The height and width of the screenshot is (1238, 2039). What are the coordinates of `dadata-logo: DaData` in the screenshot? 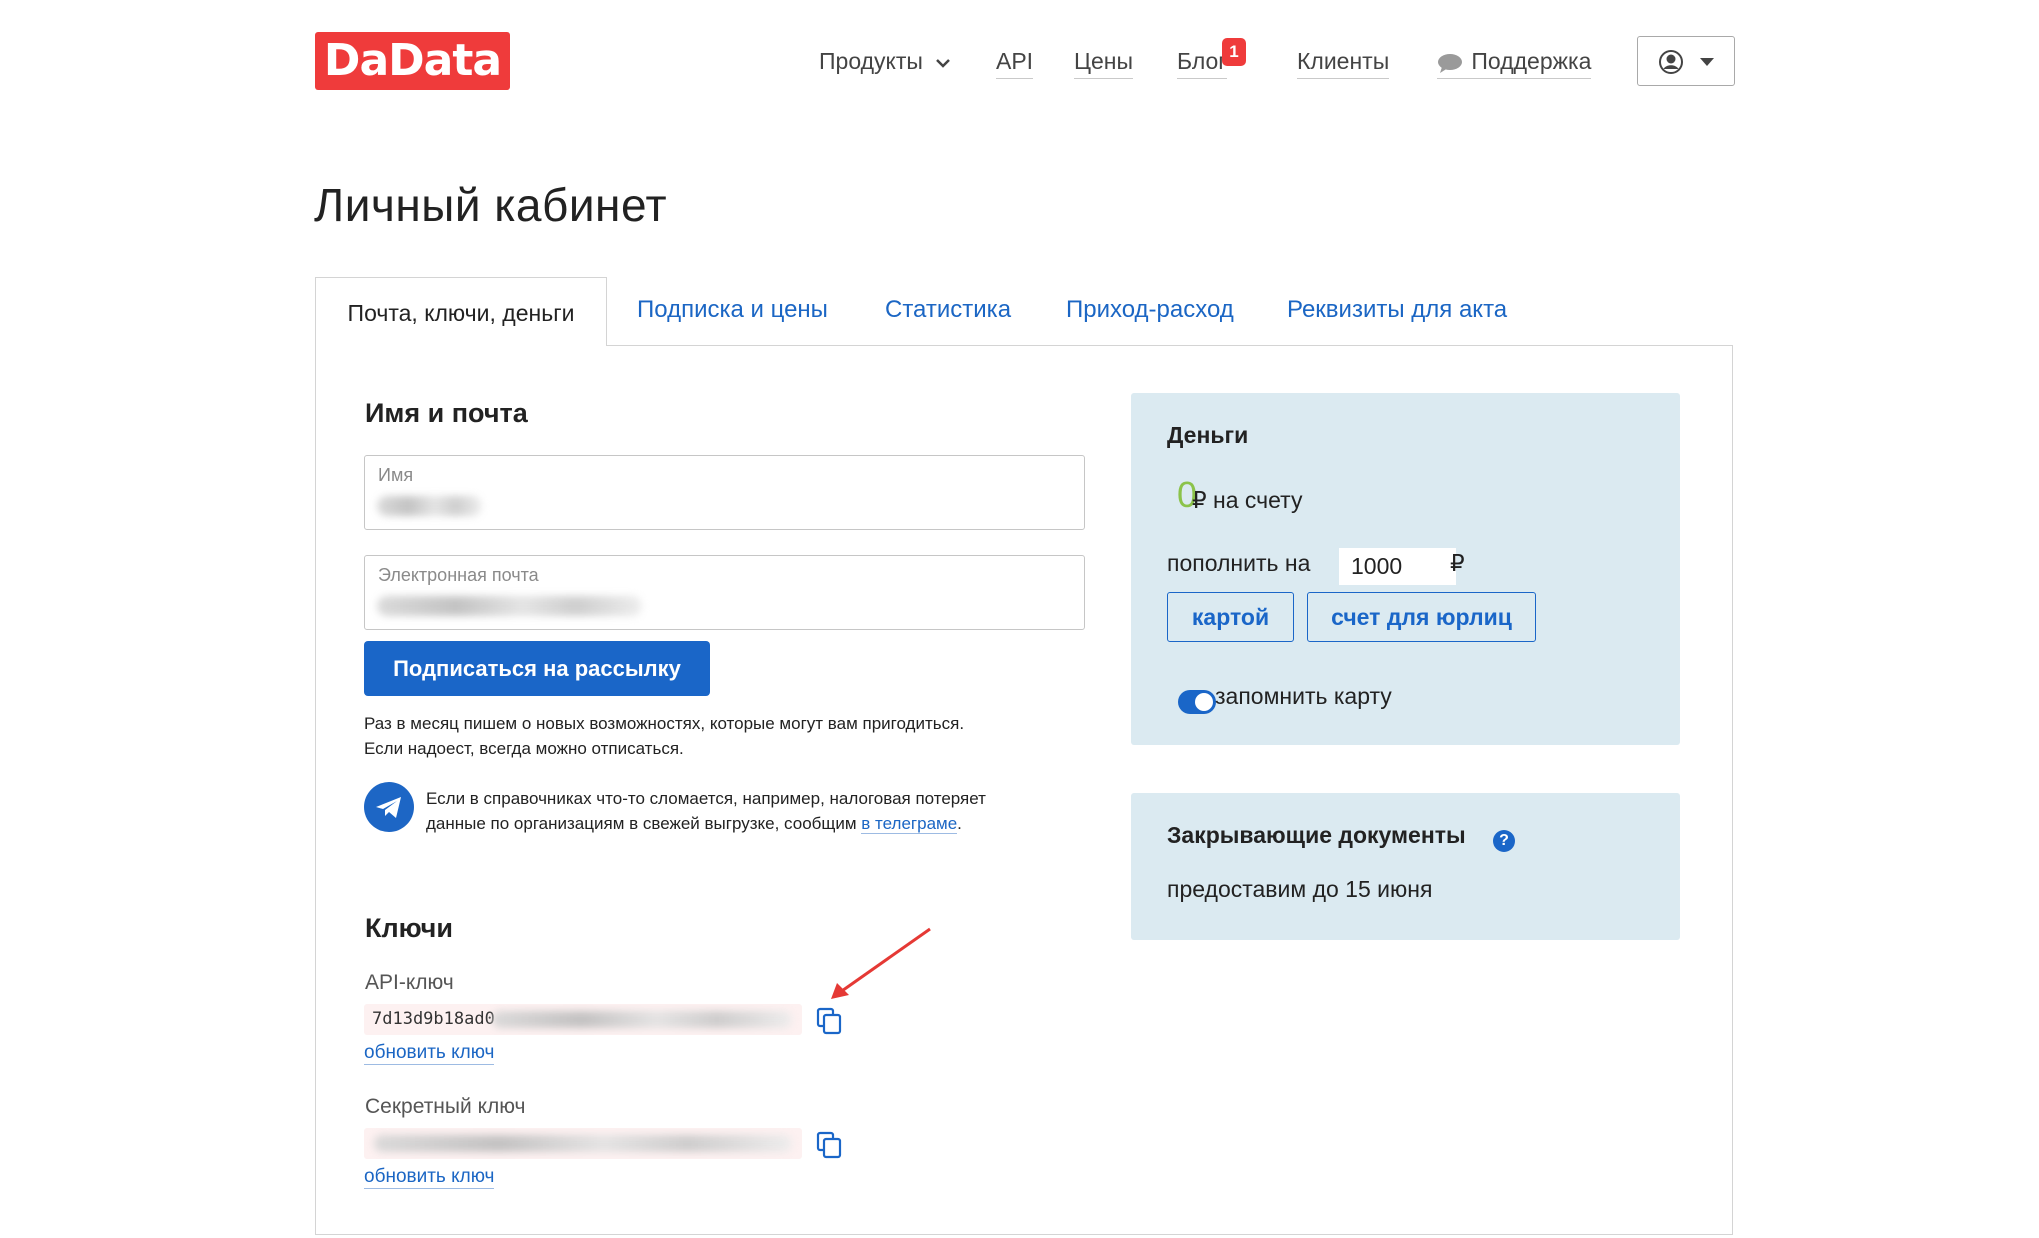 It's located at (412, 61).